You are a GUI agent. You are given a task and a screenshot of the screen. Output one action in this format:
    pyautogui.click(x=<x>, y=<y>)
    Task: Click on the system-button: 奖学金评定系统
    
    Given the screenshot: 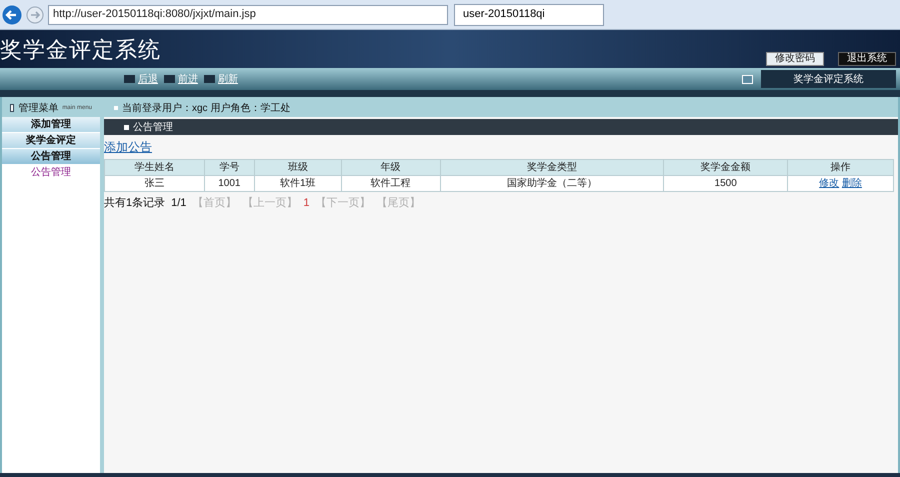 What is the action you would take?
    pyautogui.click(x=828, y=79)
    